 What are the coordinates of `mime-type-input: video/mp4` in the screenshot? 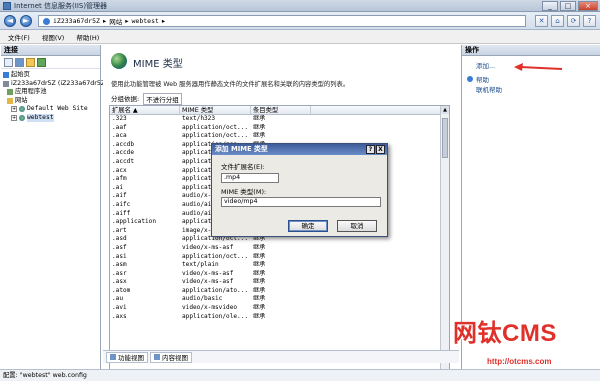 It's located at (301, 202).